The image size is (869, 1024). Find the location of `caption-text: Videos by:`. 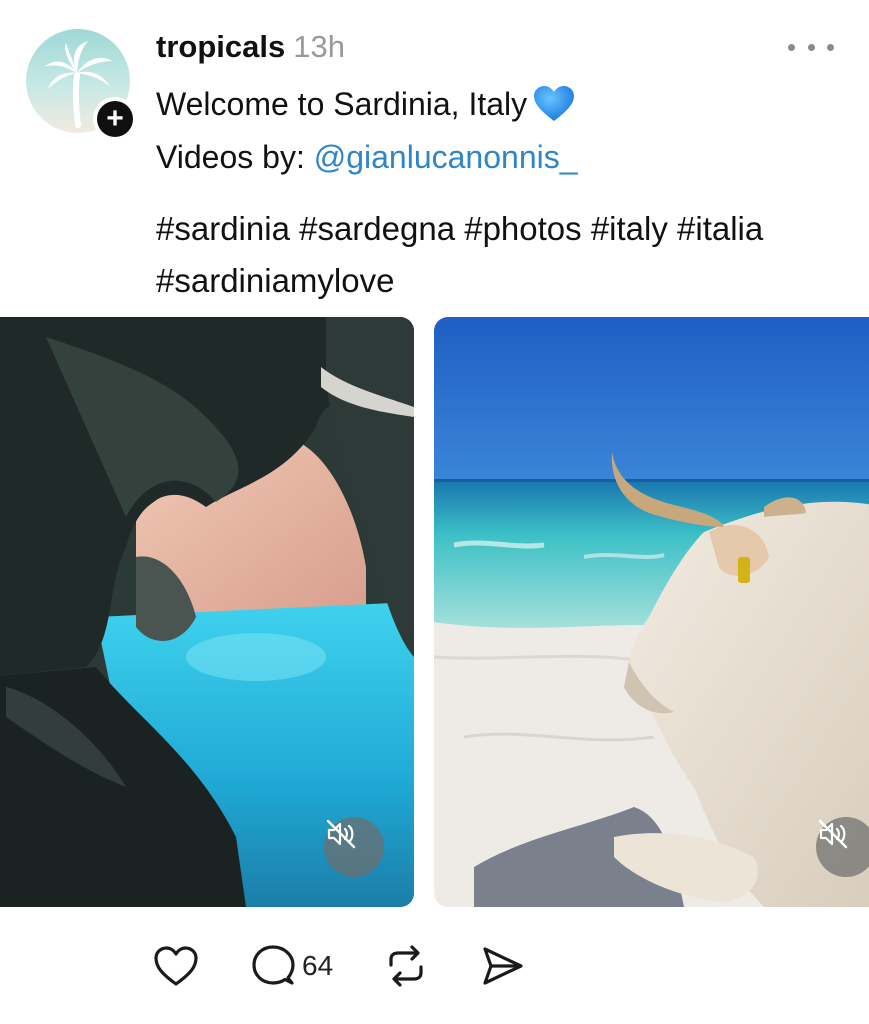

caption-text: Videos by: is located at coordinates (235, 157).